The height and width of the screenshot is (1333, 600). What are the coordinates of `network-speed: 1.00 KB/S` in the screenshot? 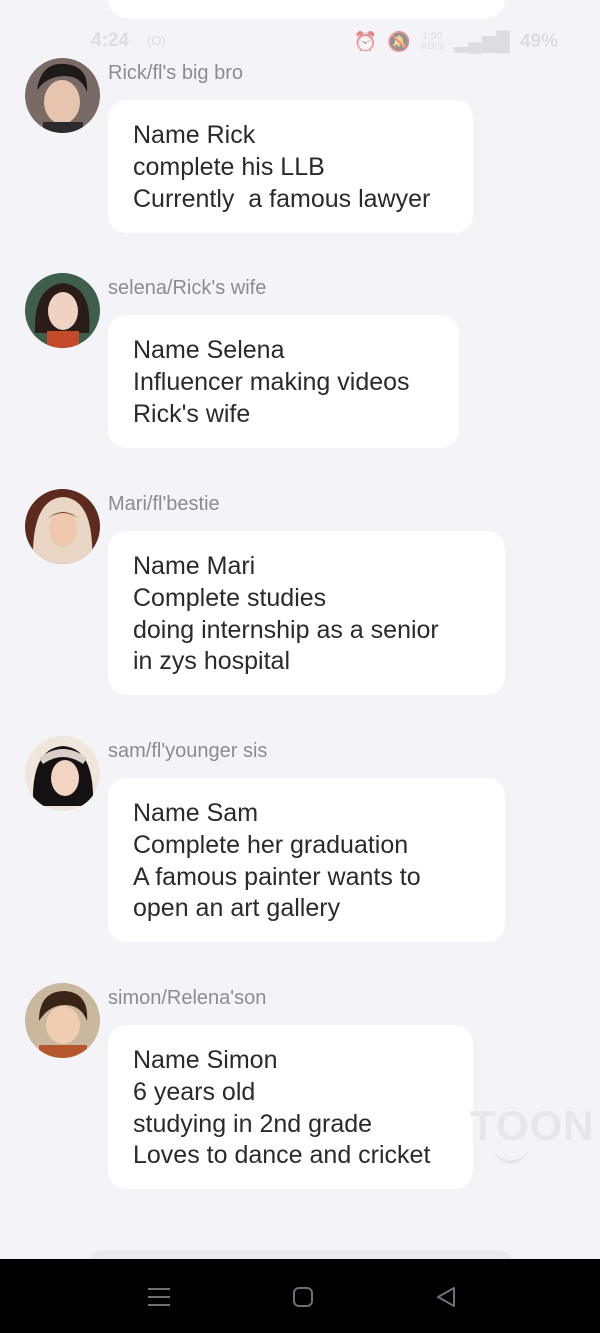 It's located at (432, 42).